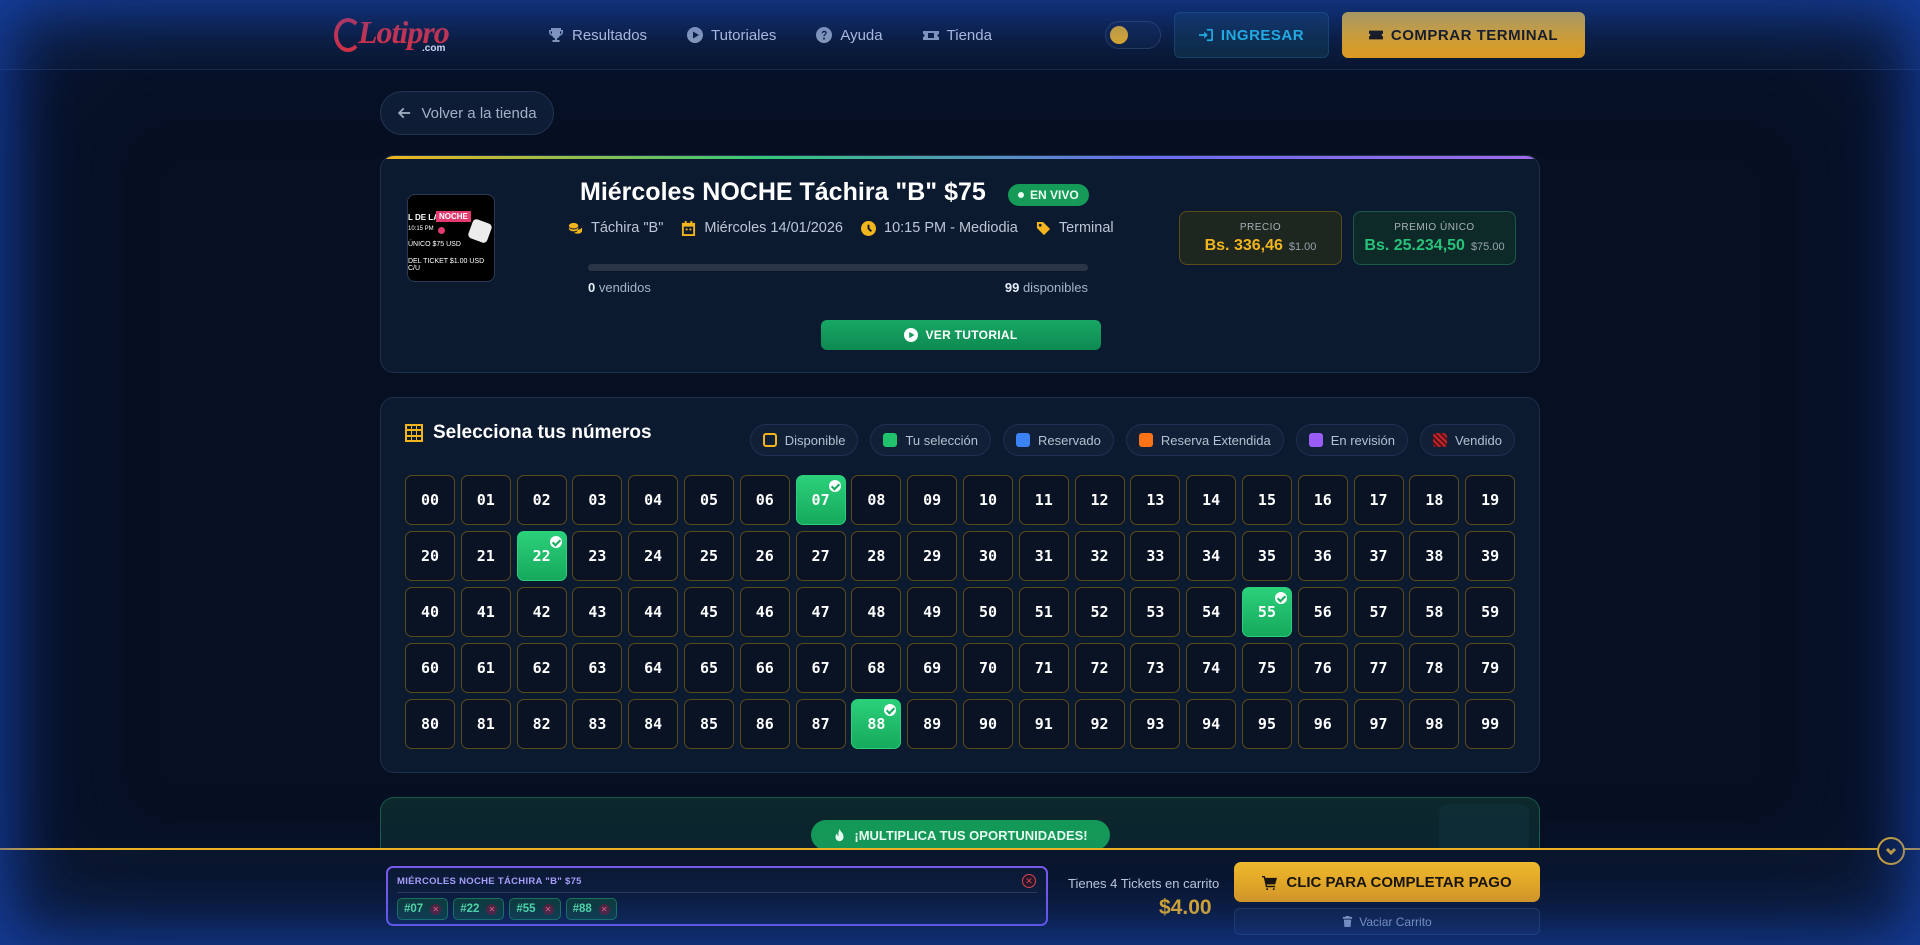  I want to click on number-cell: 96, so click(1322, 724).